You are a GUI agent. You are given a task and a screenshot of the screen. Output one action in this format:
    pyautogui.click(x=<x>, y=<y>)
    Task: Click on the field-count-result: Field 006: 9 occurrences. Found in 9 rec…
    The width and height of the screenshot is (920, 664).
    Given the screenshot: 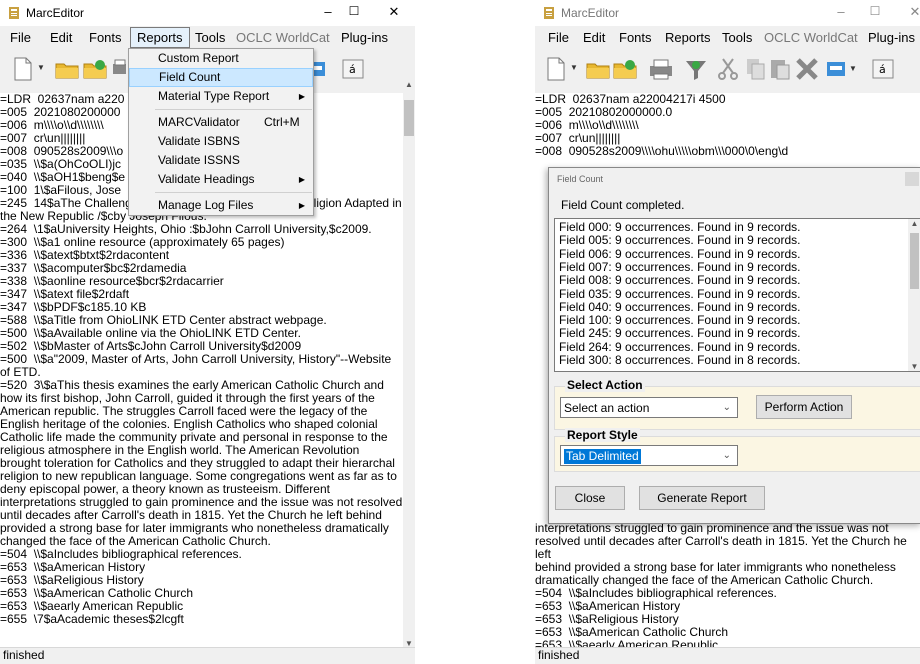 What is the action you would take?
    pyautogui.click(x=679, y=254)
    